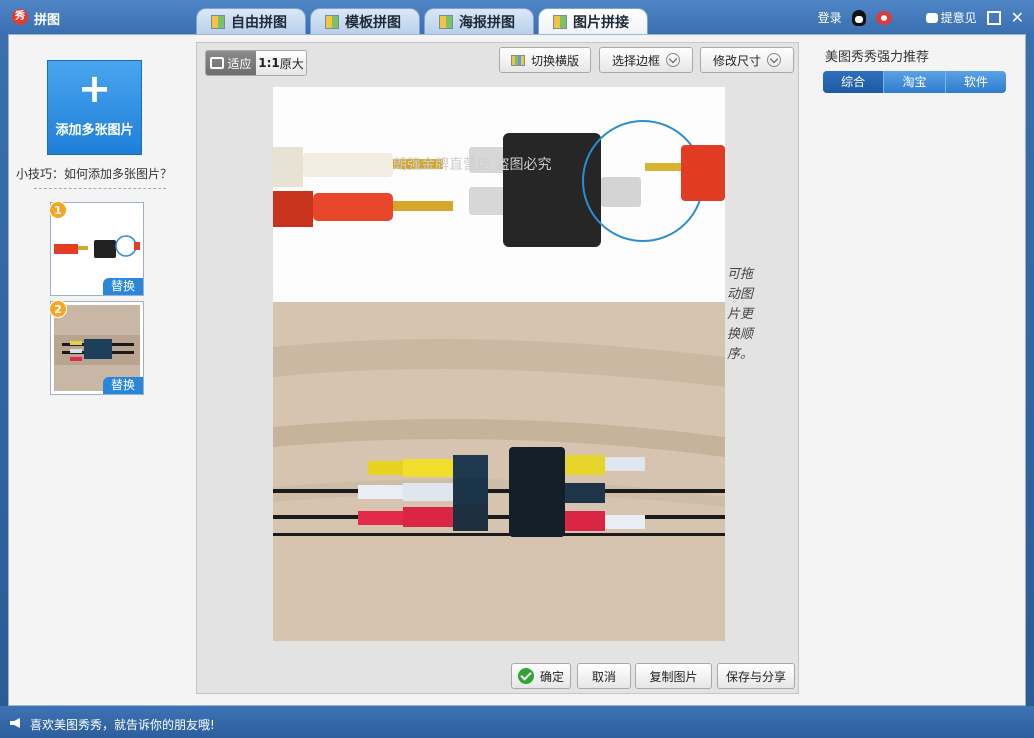 Image resolution: width=1034 pixels, height=738 pixels. I want to click on status-text: 喜欢美图秀秀，就告诉你的朋友哦!, so click(122, 724).